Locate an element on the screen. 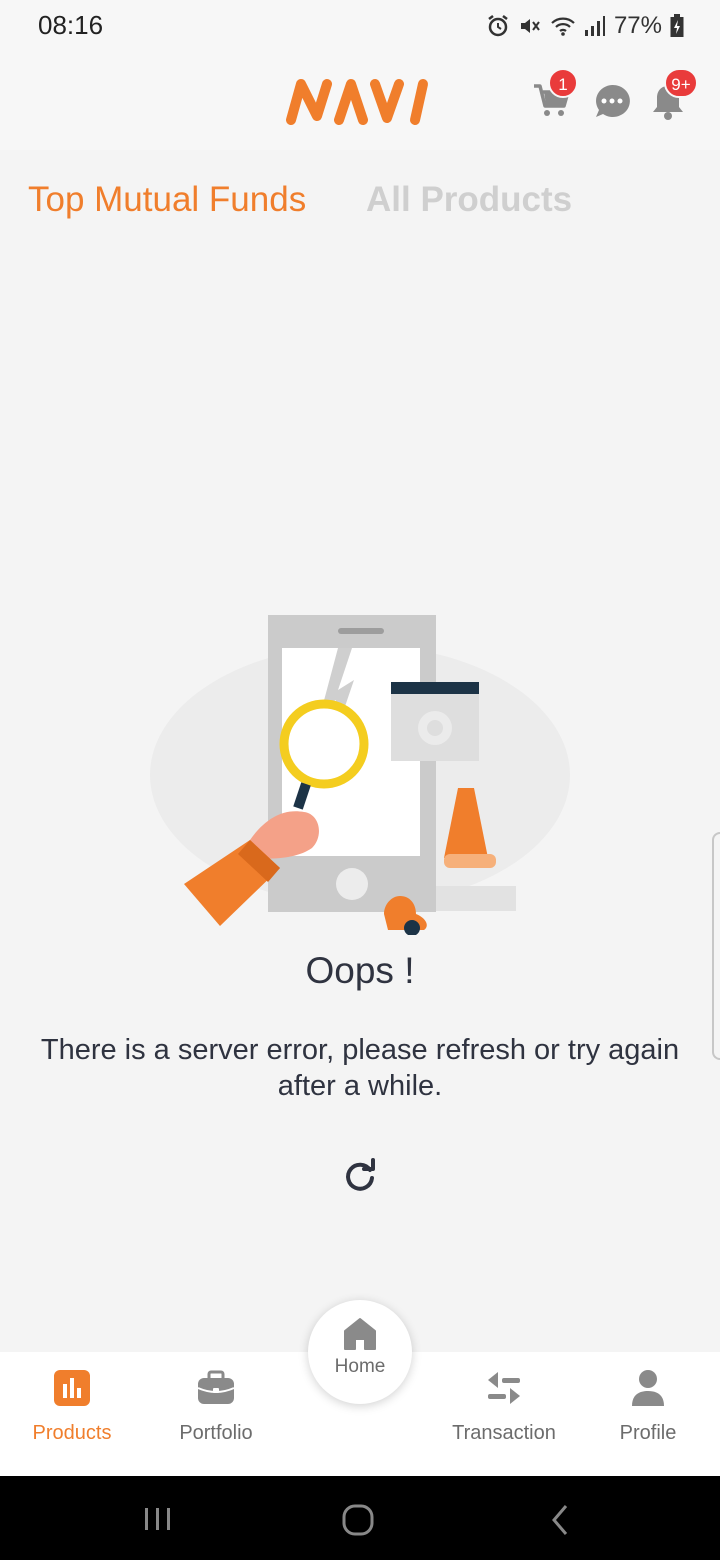 This screenshot has height=1560, width=720. home-button-icon is located at coordinates (358, 1520).